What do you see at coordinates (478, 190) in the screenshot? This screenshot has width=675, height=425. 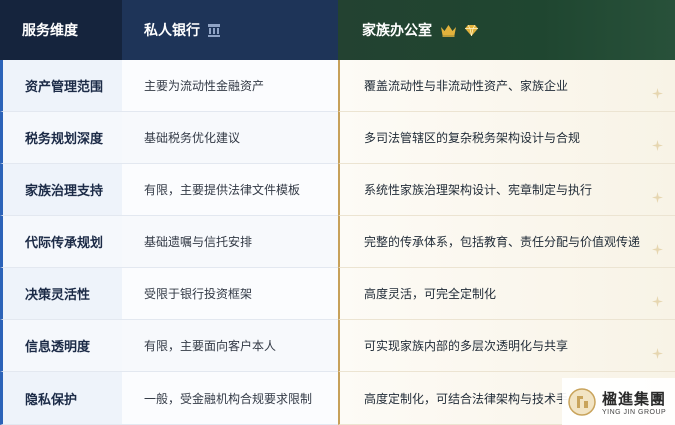 I see `row-family-office-text: 系统性家族治理架构设计、宪章制定与执行` at bounding box center [478, 190].